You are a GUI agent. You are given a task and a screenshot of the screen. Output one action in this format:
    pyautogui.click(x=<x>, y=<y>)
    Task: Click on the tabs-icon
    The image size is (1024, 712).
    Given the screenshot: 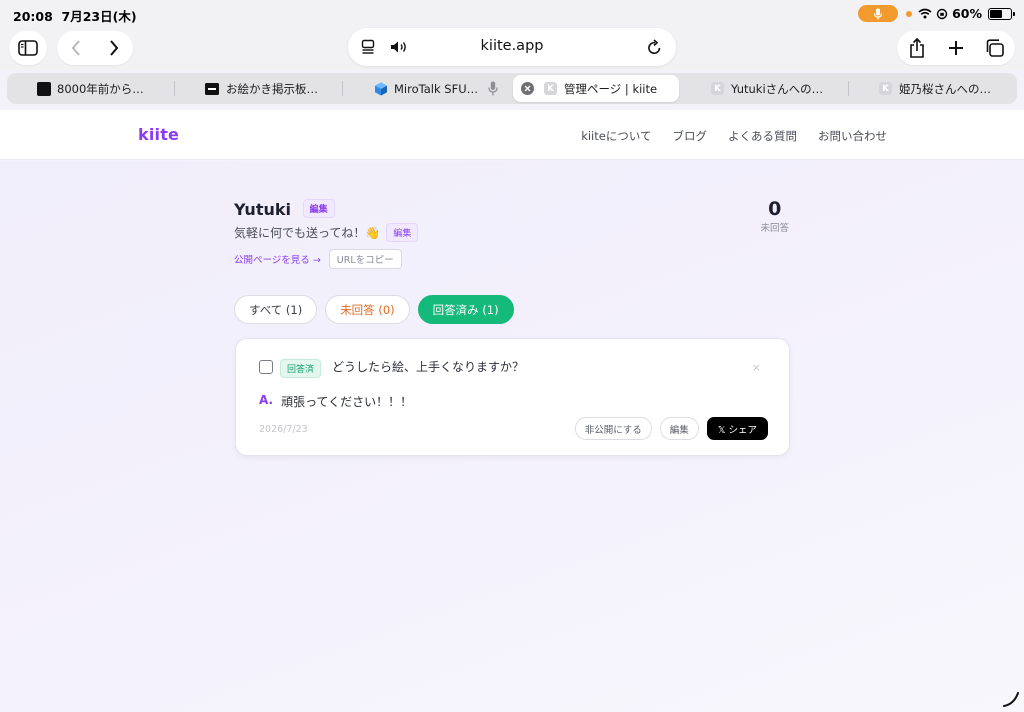 What is the action you would take?
    pyautogui.click(x=995, y=48)
    